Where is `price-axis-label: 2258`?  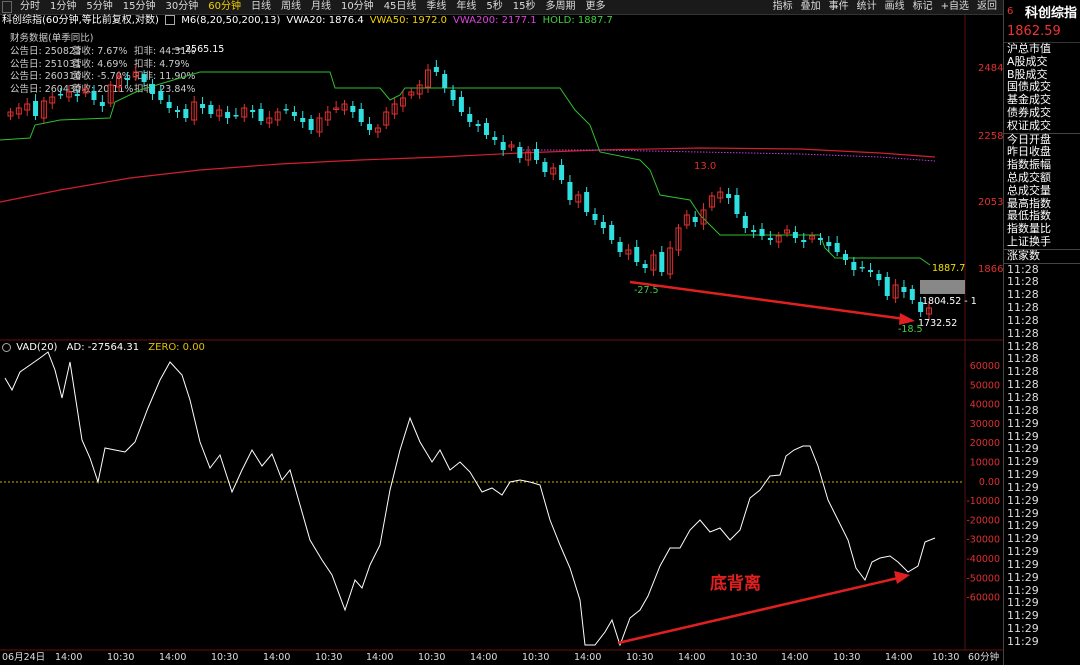
price-axis-label: 2258 is located at coordinates (990, 136).